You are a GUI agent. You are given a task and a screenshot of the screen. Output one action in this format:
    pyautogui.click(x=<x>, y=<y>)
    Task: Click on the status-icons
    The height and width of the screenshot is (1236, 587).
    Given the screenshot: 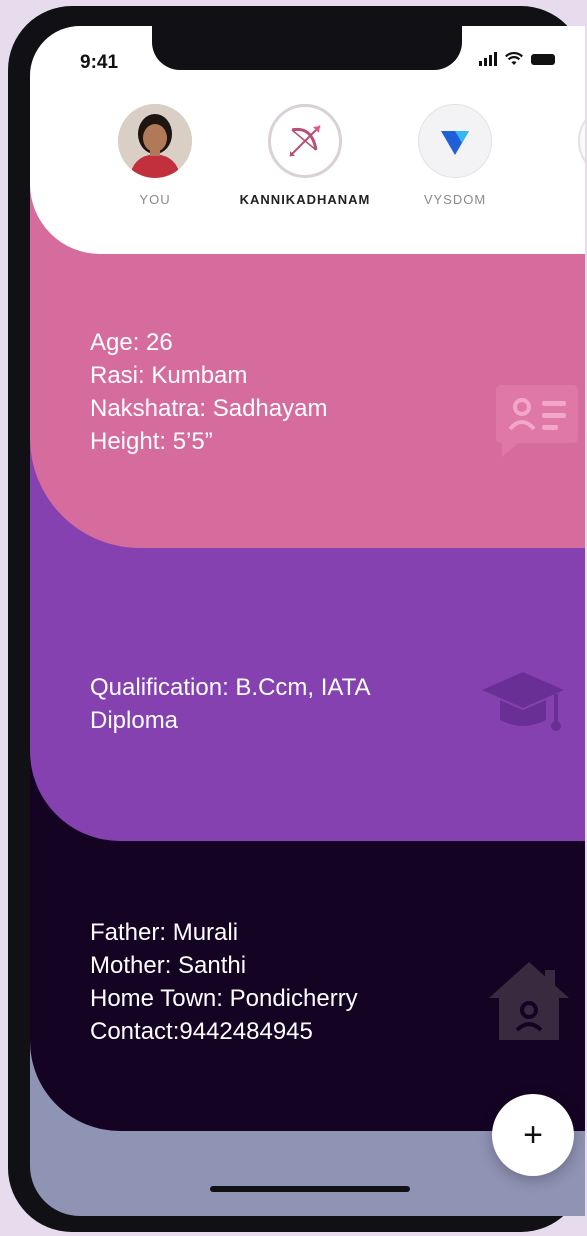 What is the action you would take?
    pyautogui.click(x=517, y=59)
    